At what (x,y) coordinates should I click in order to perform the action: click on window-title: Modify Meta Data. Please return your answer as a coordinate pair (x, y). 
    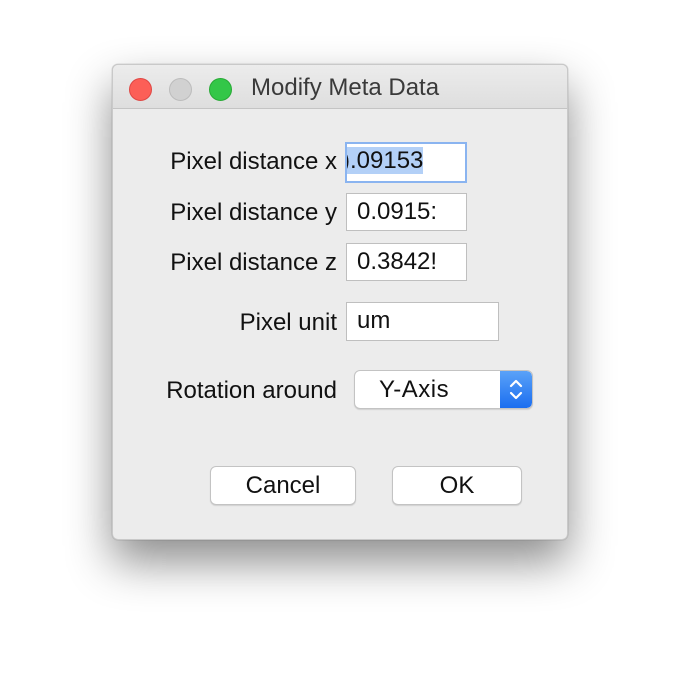
    Looking at the image, I should click on (345, 87).